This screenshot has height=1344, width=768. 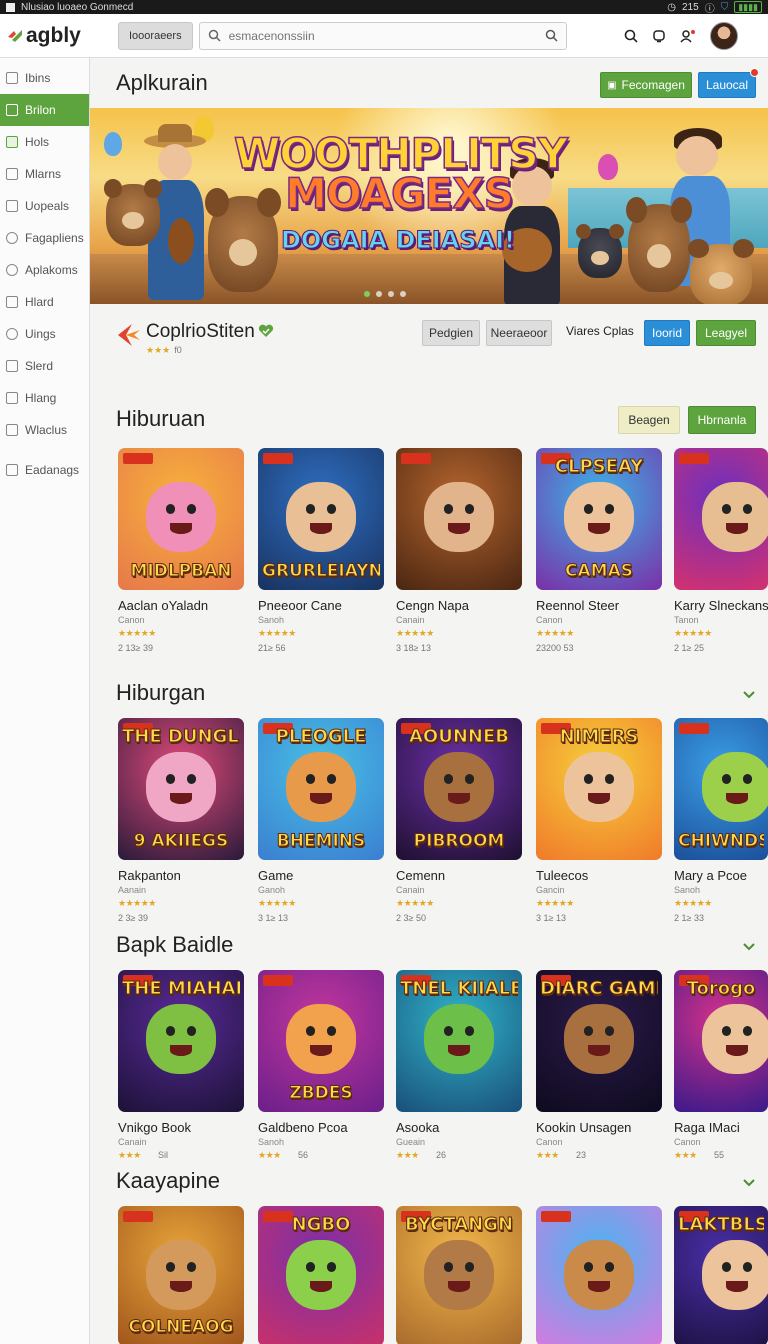 I want to click on app-name: Rakpanton, so click(x=149, y=875).